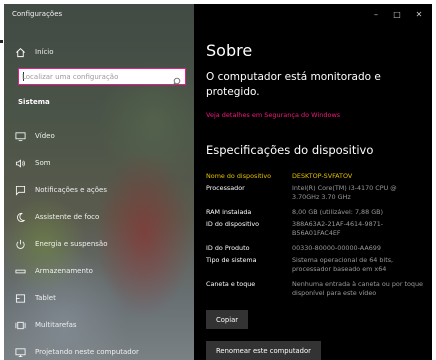 Image resolution: width=436 pixels, height=360 pixels. I want to click on sidebar-item-notifications: Notificações e ações, so click(99, 190).